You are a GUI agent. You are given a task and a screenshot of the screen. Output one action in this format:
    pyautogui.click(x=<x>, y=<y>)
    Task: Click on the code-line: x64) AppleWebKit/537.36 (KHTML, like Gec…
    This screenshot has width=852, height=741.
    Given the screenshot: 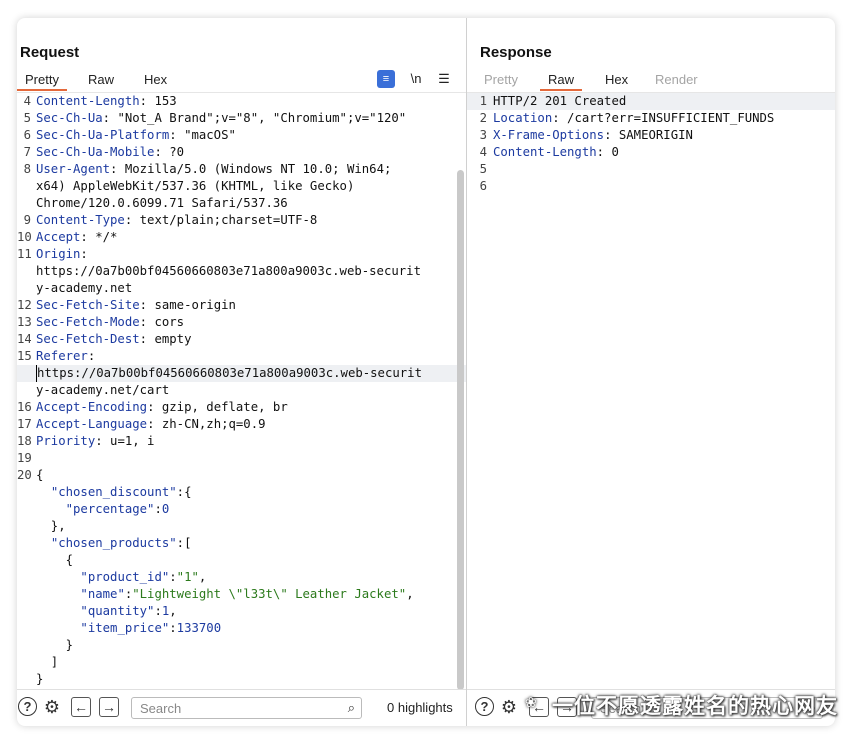 What is the action you would take?
    pyautogui.click(x=241, y=186)
    